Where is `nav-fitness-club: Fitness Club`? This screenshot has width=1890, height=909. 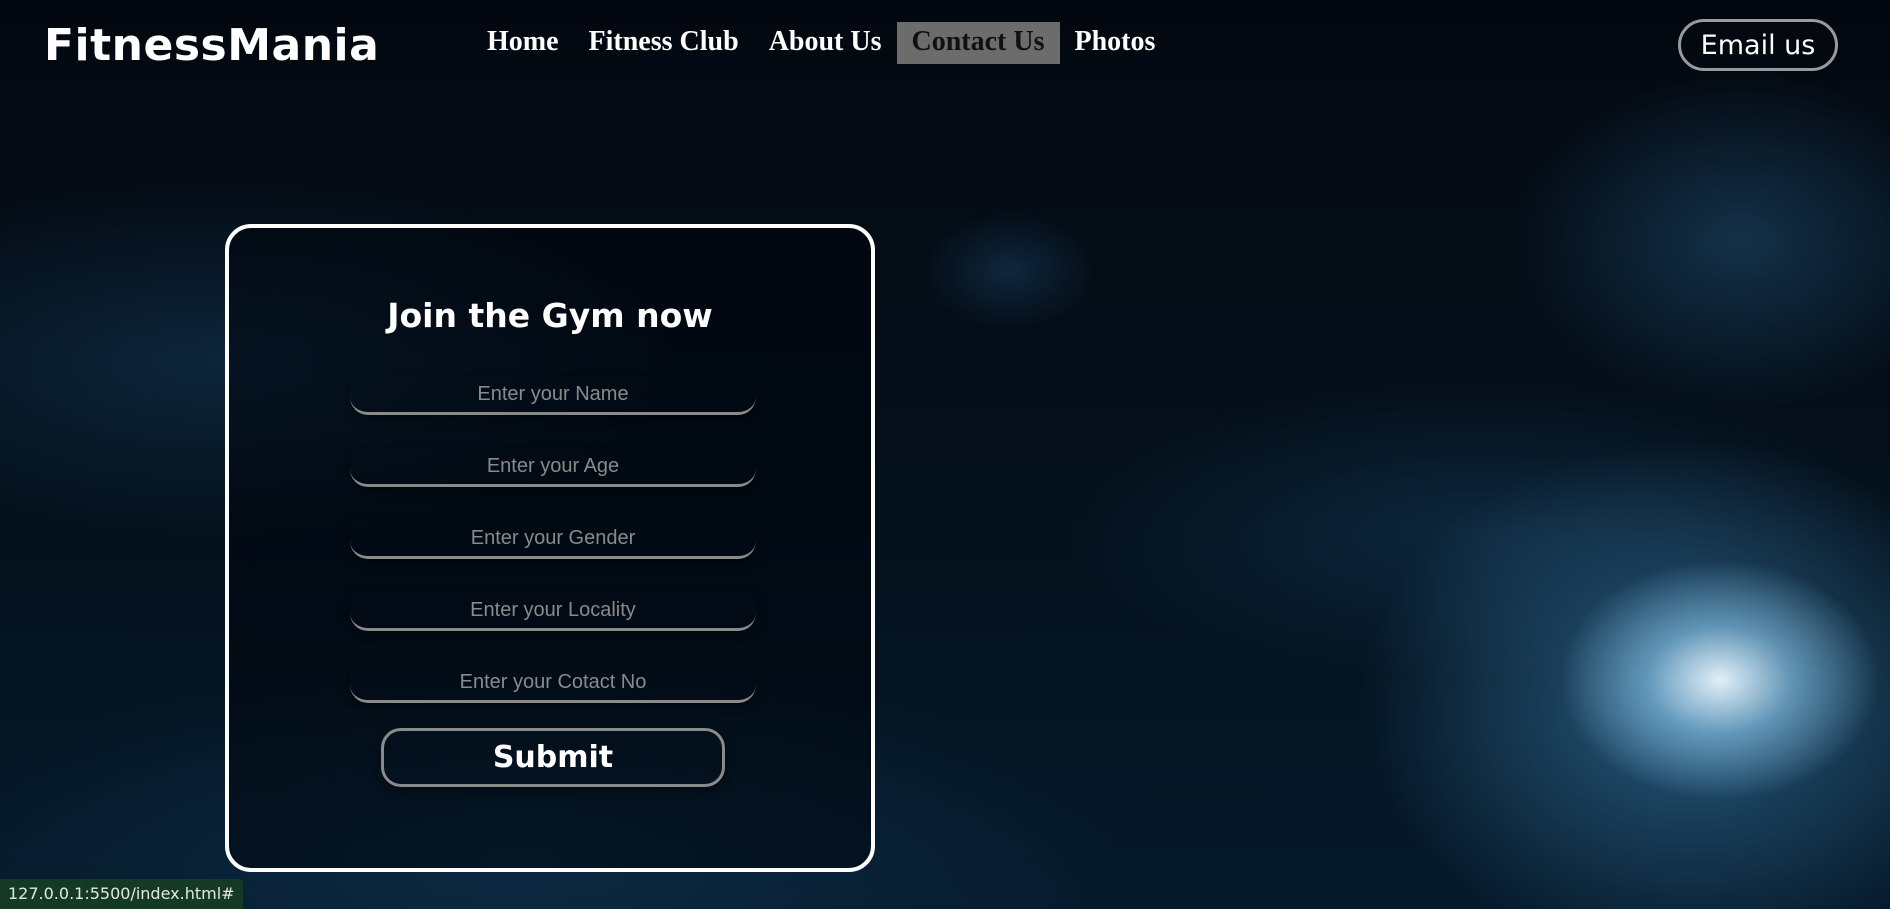 nav-fitness-club: Fitness Club is located at coordinates (664, 43).